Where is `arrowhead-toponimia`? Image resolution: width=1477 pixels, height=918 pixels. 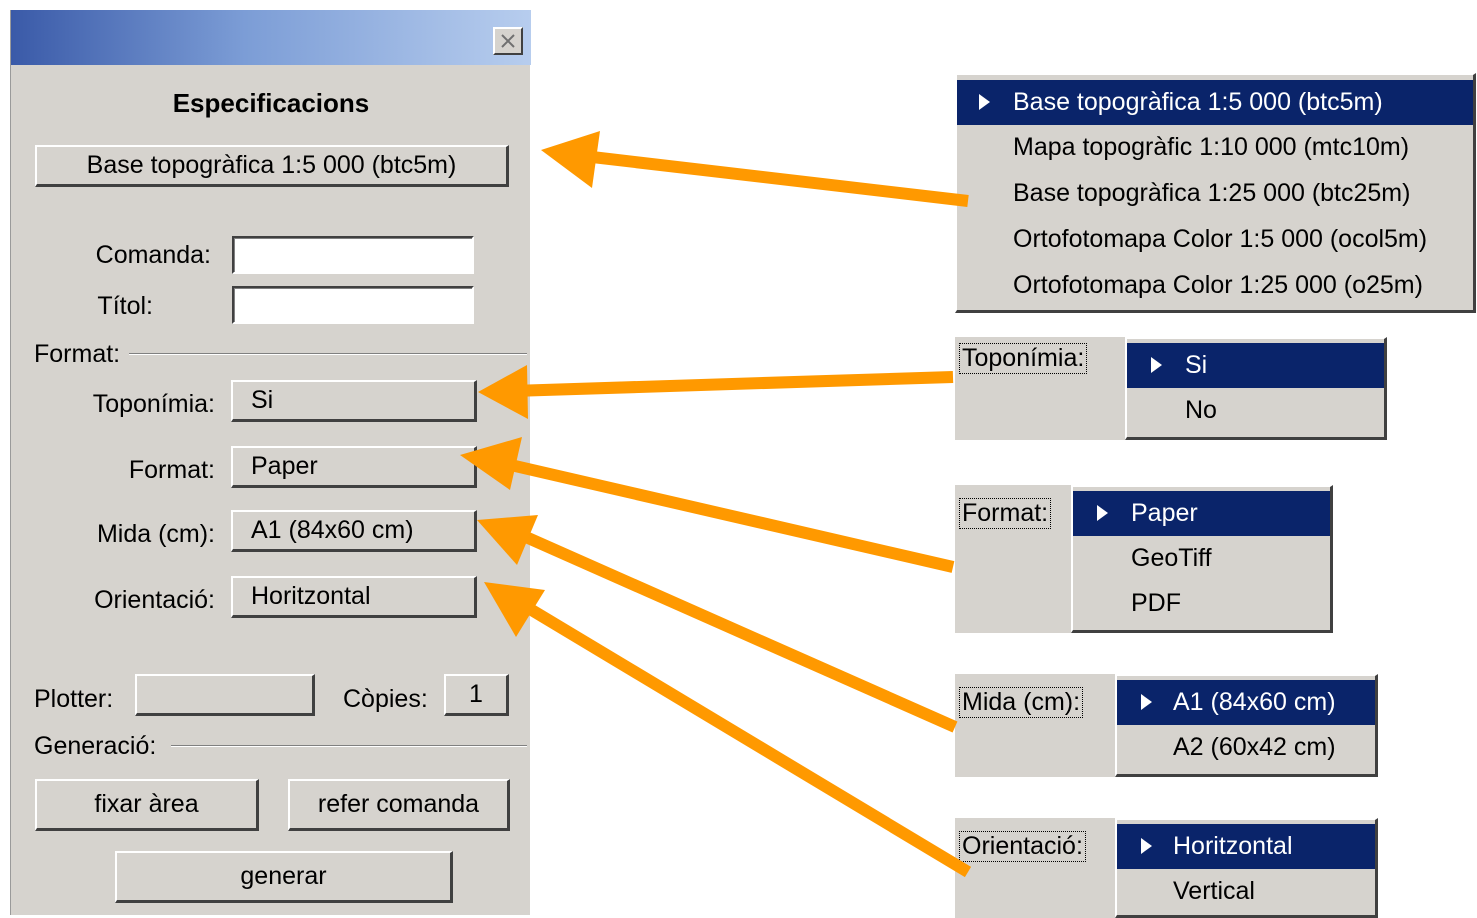
arrowhead-toponimia is located at coordinates (503, 392).